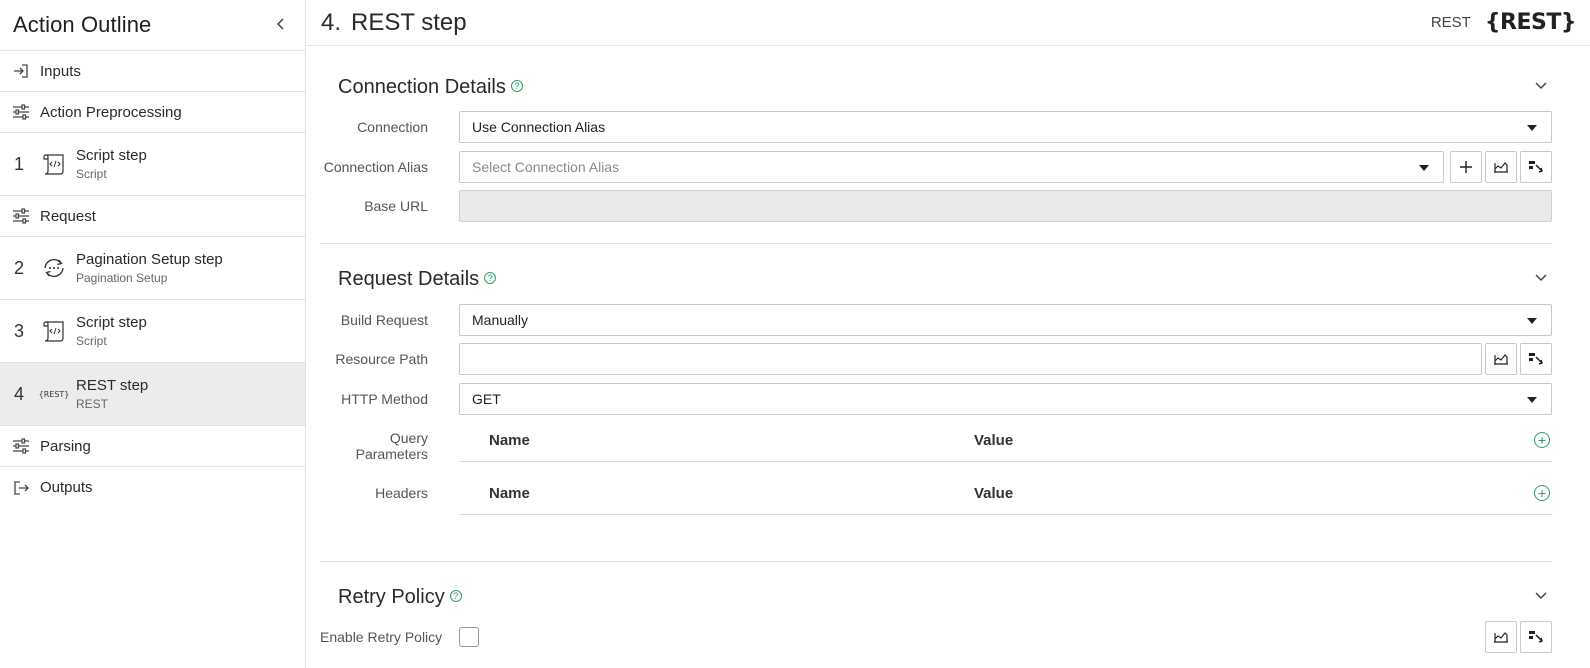 Image resolution: width=1590 pixels, height=668 pixels. I want to click on resource-path-row: Resource Path, so click(936, 359).